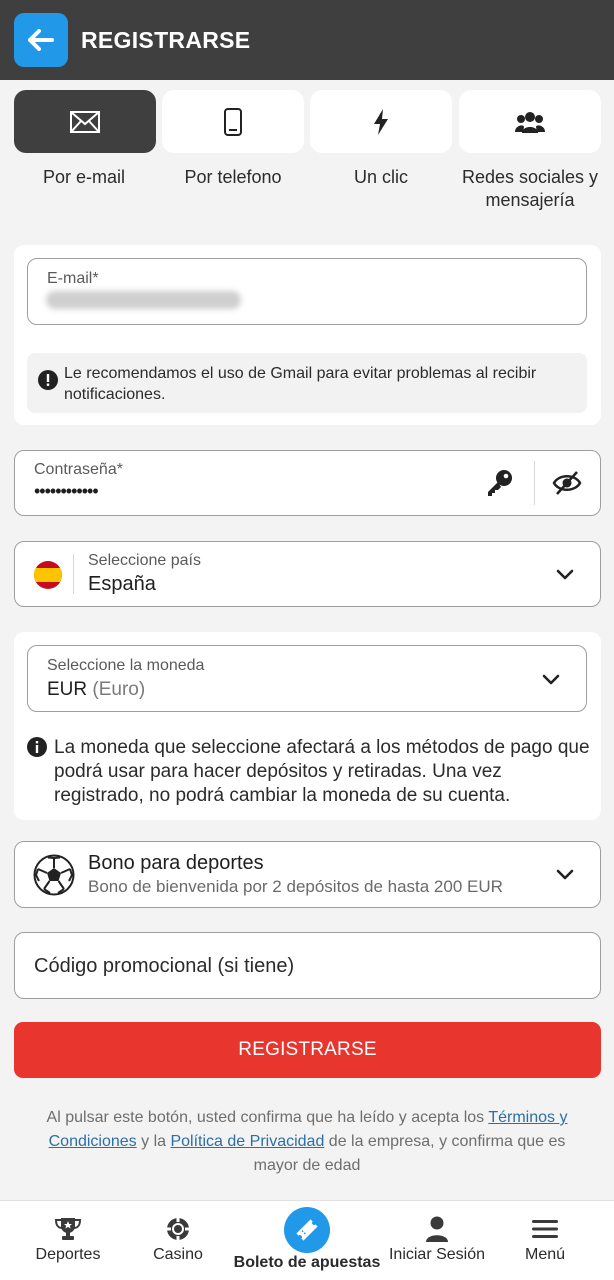 The width and height of the screenshot is (614, 1280). I want to click on ticket-icon, so click(307, 1230).